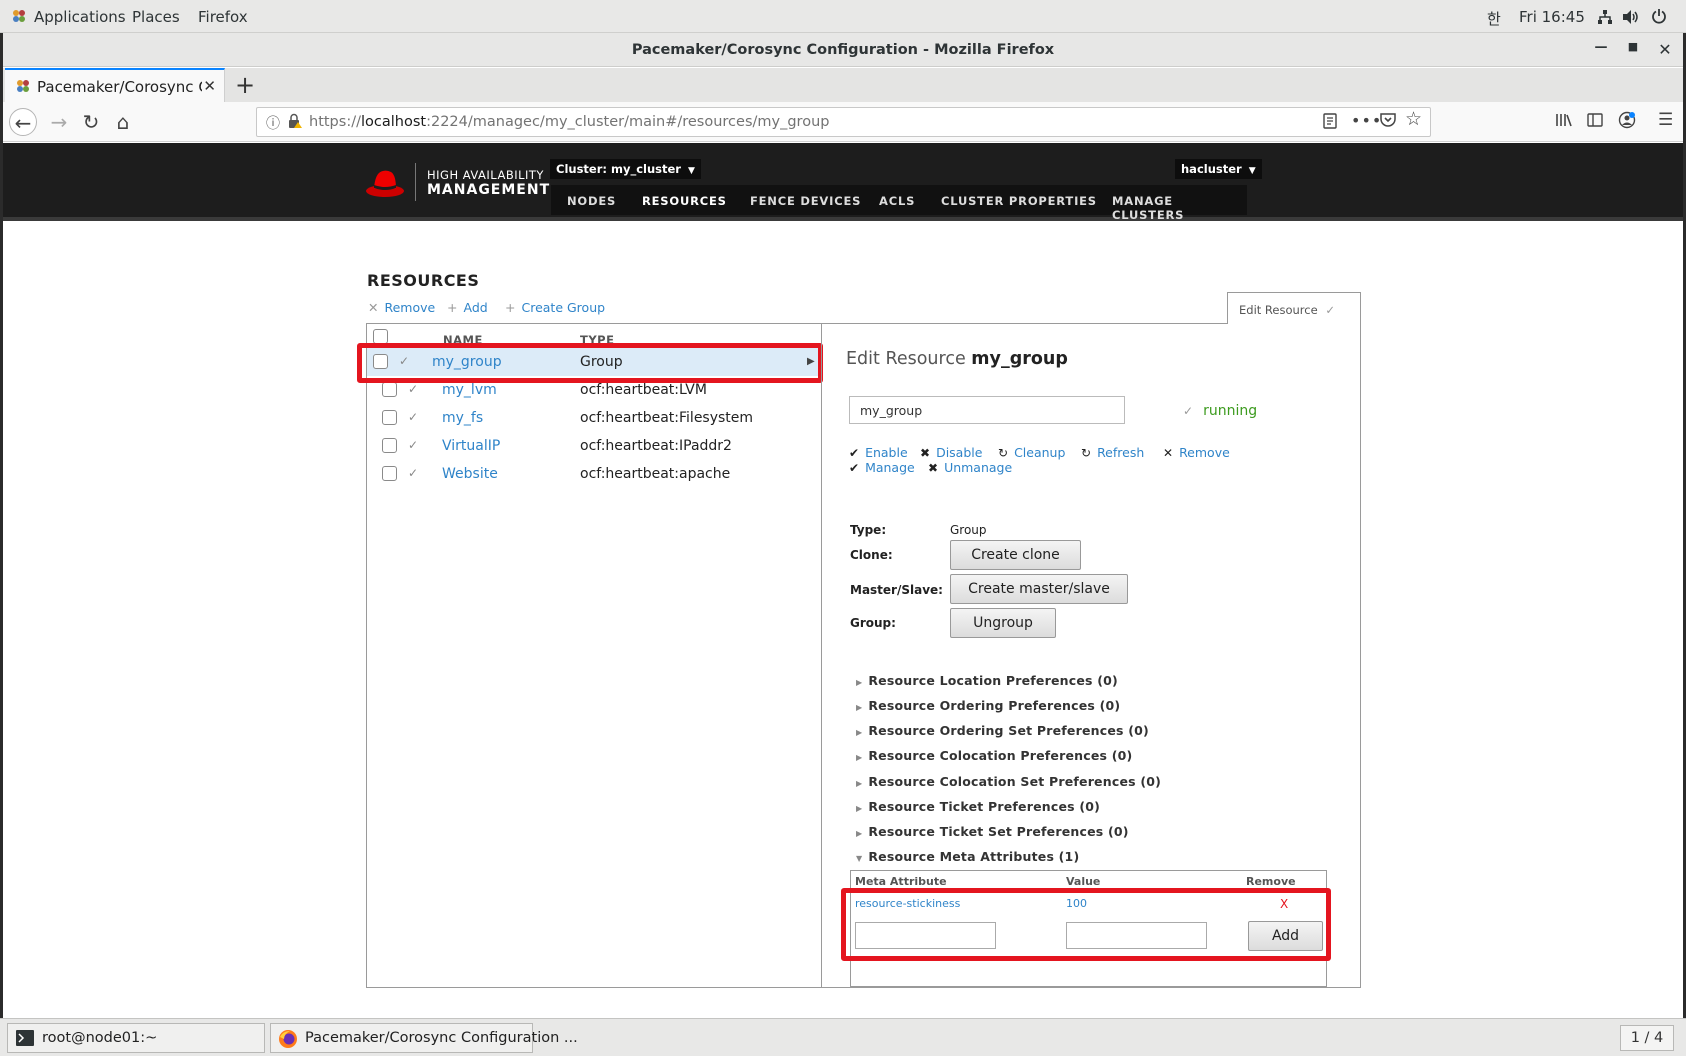 The height and width of the screenshot is (1056, 1686). Describe the element at coordinates (136, 1038) in the screenshot. I see `taskbar-terminal: root@node01:~` at that location.